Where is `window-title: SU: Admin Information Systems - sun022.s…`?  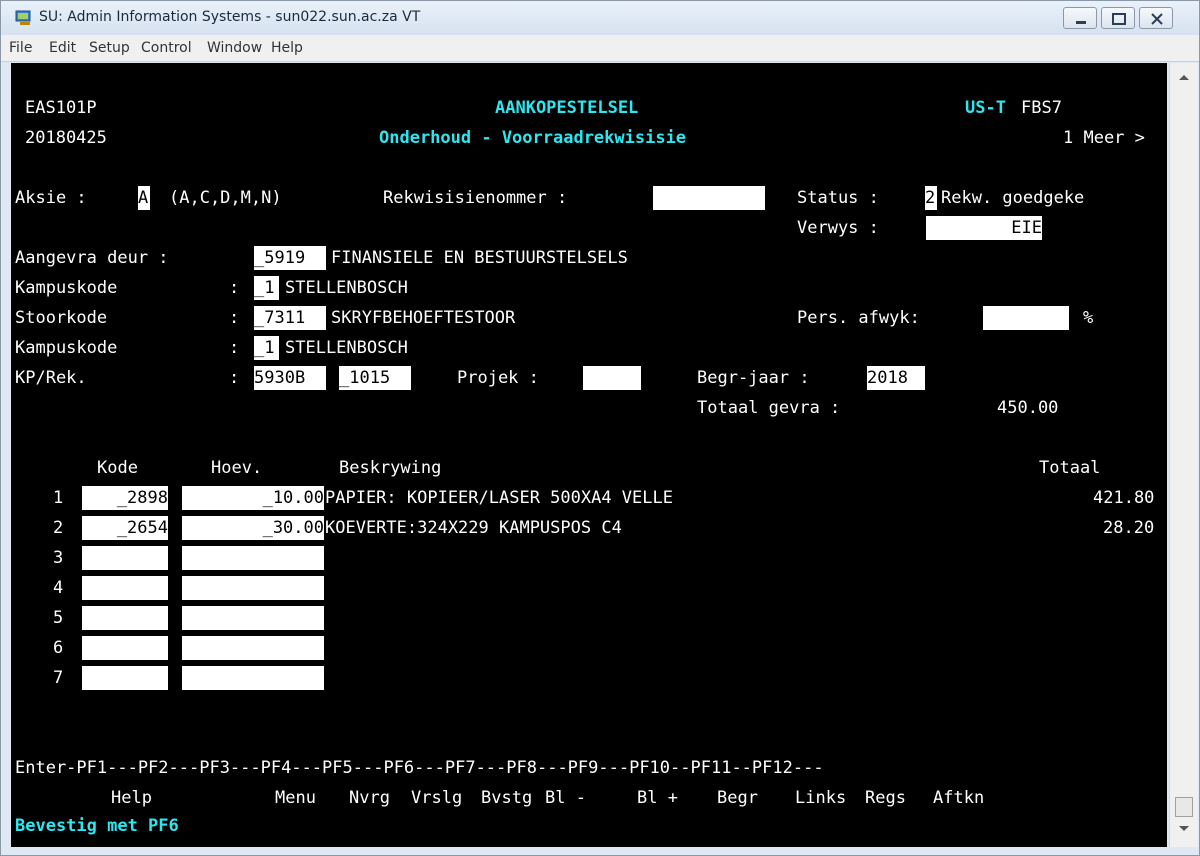 window-title: SU: Admin Information Systems - sun022.s… is located at coordinates (230, 17).